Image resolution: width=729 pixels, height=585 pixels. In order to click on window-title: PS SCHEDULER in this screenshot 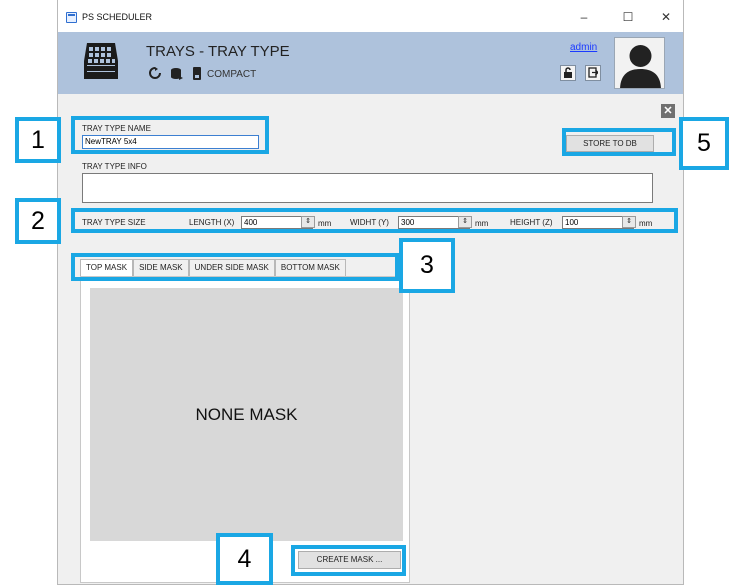, I will do `click(117, 17)`.